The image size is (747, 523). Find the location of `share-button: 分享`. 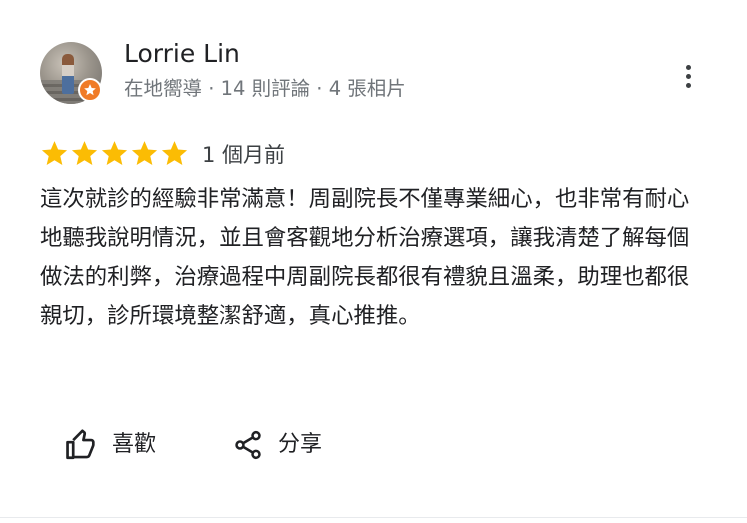

share-button: 分享 is located at coordinates (277, 445).